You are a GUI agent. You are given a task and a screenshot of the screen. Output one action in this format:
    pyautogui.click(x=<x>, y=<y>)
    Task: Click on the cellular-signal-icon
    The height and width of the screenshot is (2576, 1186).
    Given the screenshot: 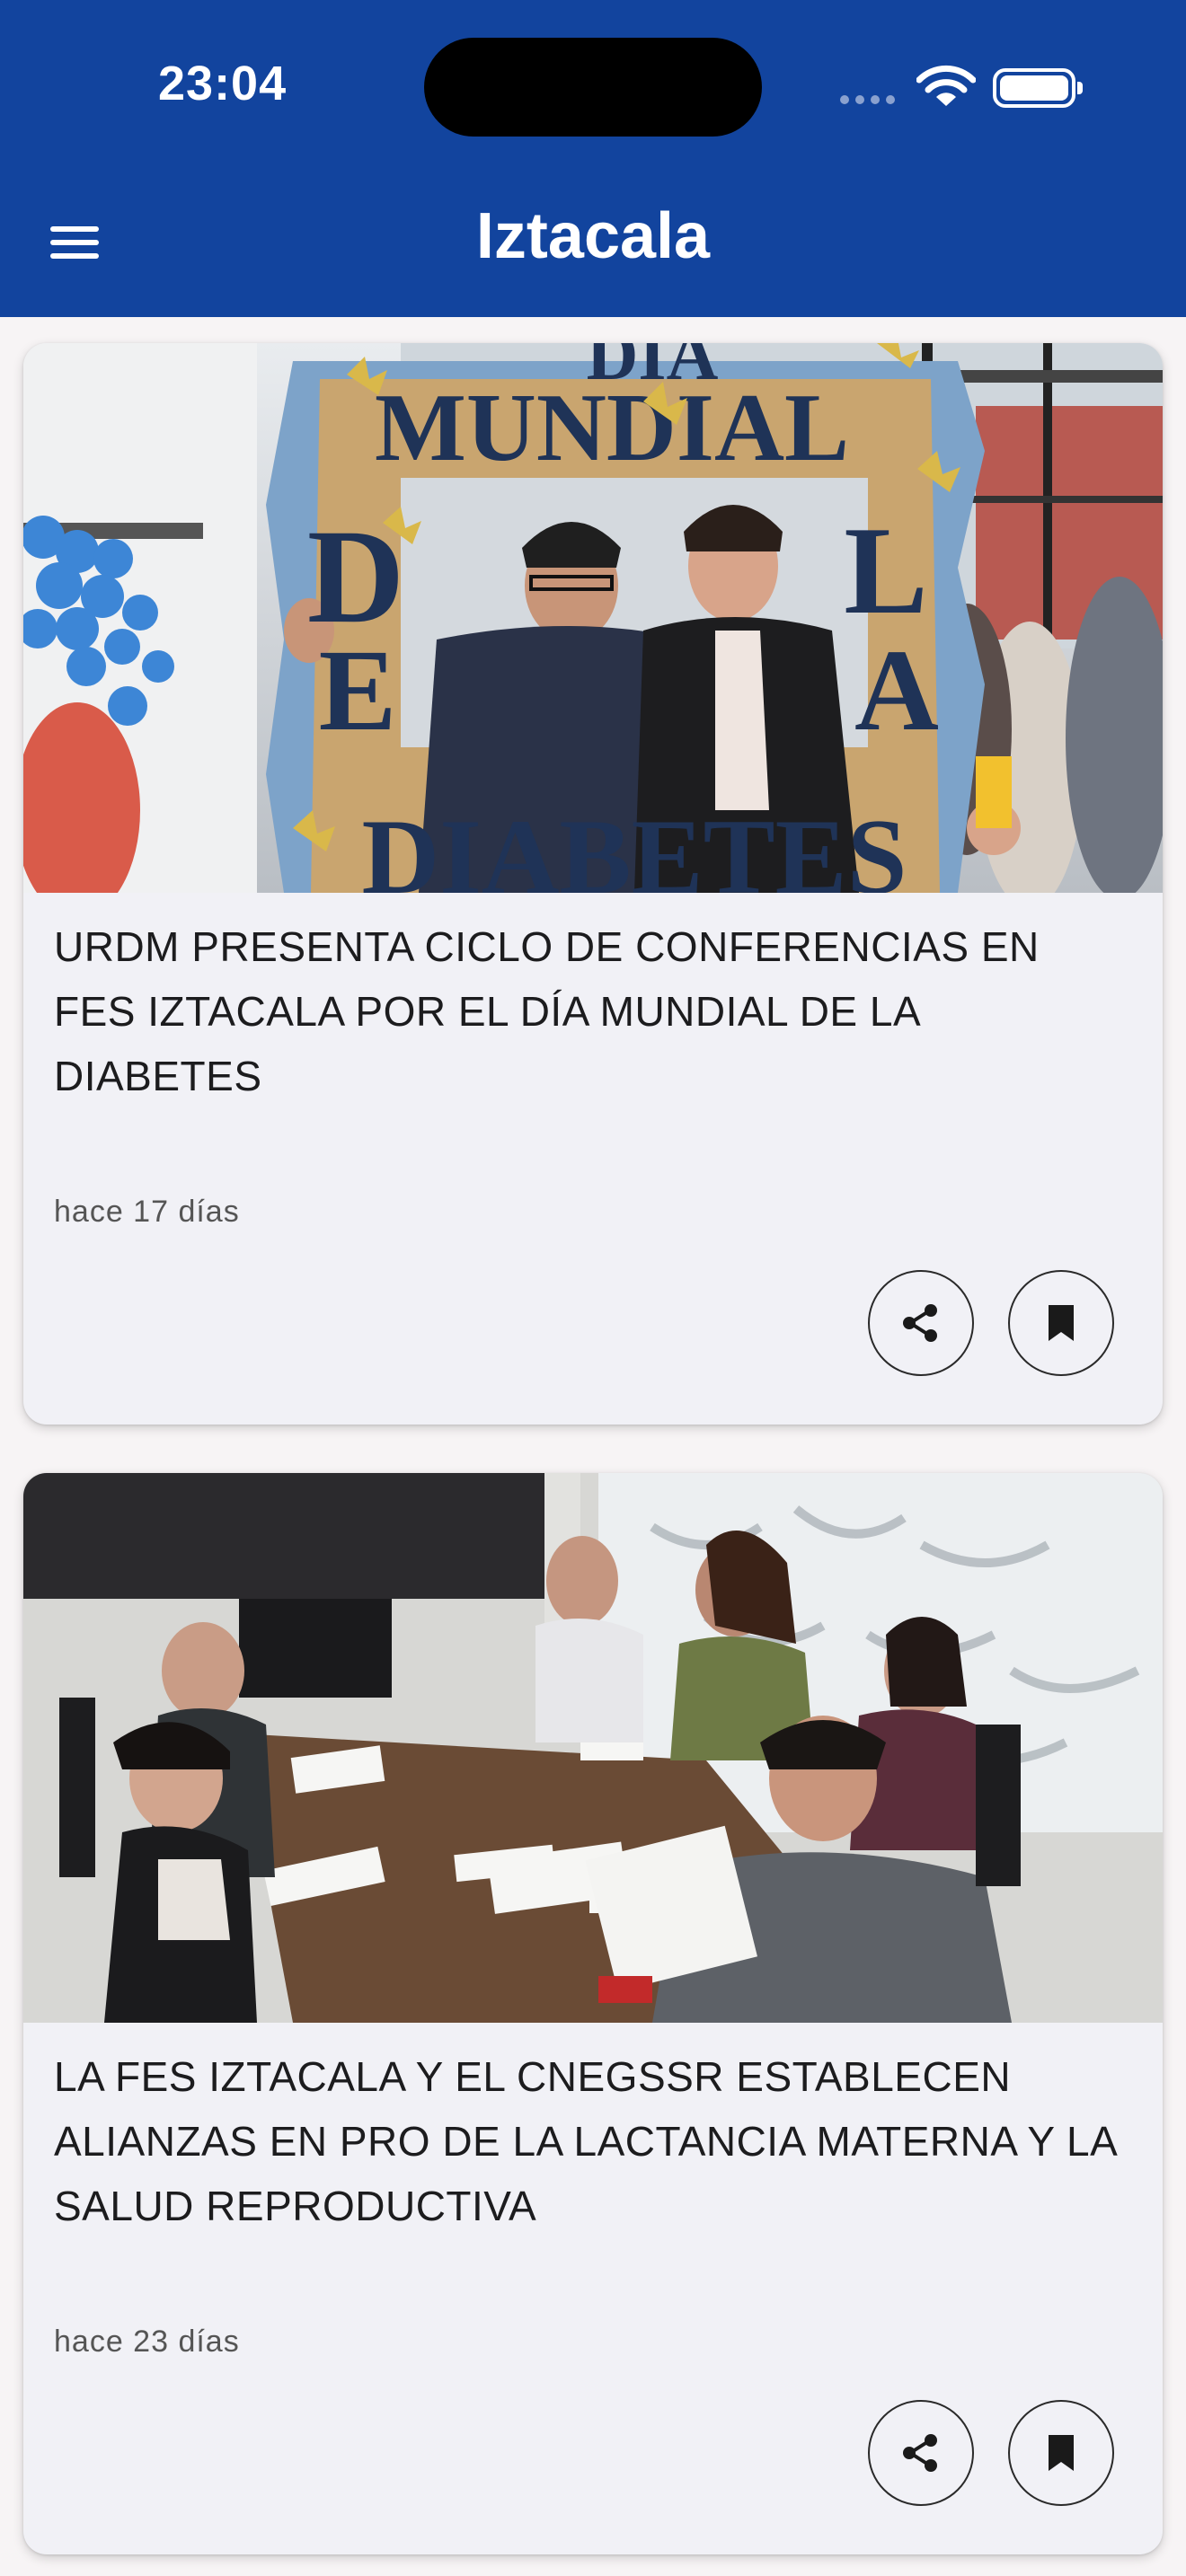 What is the action you would take?
    pyautogui.click(x=867, y=99)
    